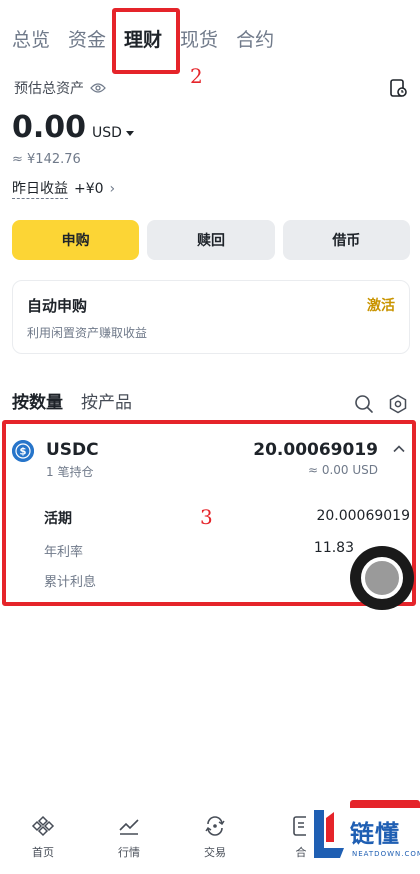  What do you see at coordinates (87, 40) in the screenshot?
I see `tab-funding: 资金` at bounding box center [87, 40].